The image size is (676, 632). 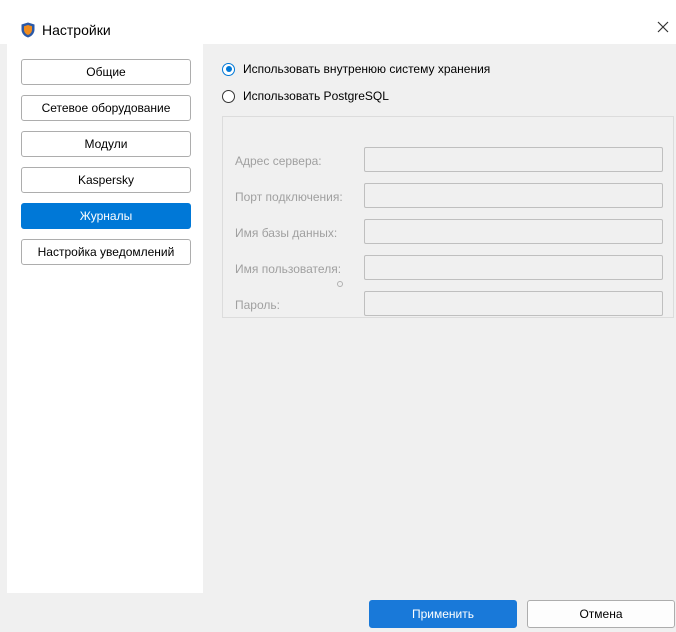 I want to click on close-icon, so click(x=663, y=32).